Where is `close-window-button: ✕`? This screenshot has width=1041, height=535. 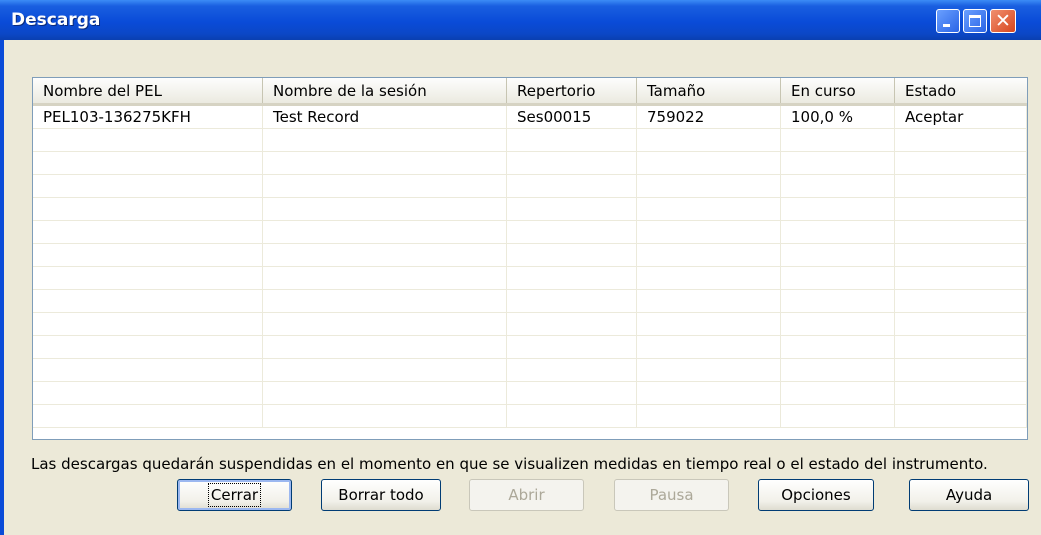 close-window-button: ✕ is located at coordinates (1003, 21).